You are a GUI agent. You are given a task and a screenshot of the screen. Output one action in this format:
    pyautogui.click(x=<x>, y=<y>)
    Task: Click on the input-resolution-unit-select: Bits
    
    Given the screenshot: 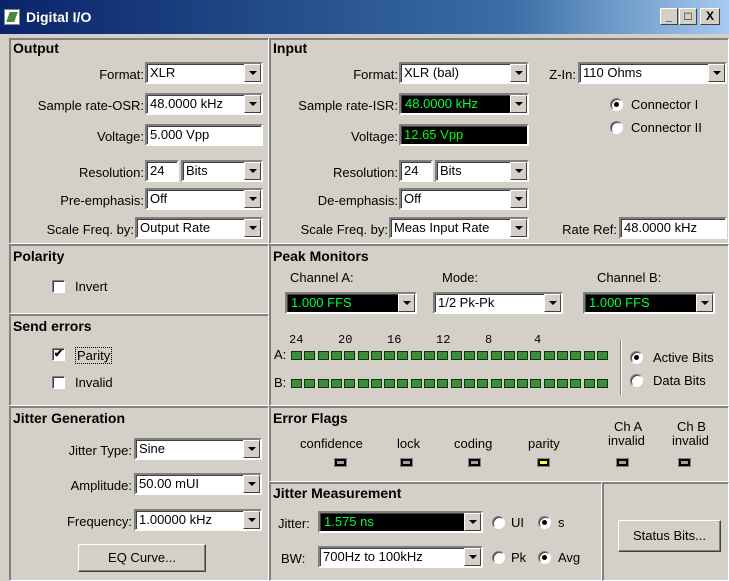 What is the action you would take?
    pyautogui.click(x=482, y=171)
    